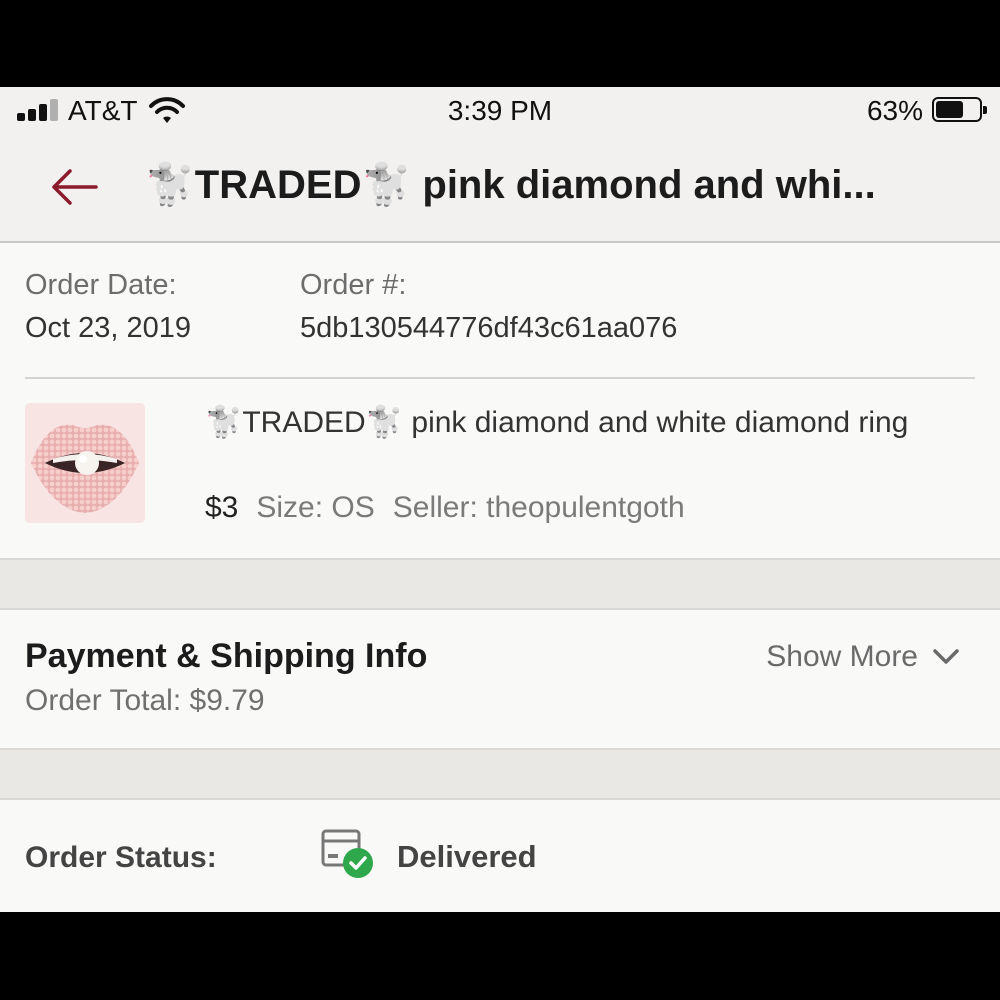 The image size is (1000, 1000). I want to click on battery-percent: 63%, so click(894, 110).